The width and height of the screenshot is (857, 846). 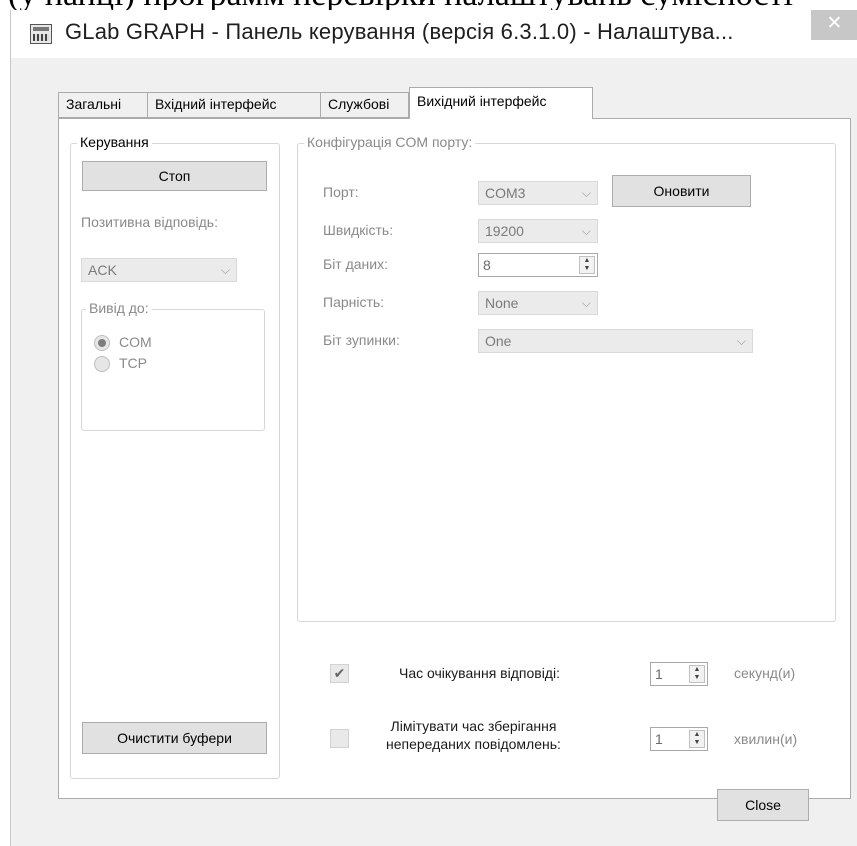 What do you see at coordinates (538, 193) in the screenshot?
I see `port-select: COM3 ⌵` at bounding box center [538, 193].